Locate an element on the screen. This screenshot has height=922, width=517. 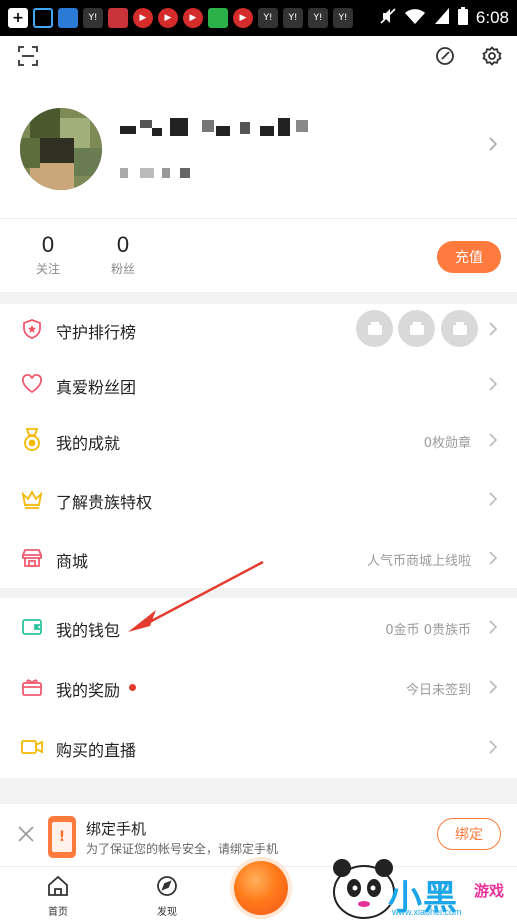
guard-rank-label: 守护排行榜 is located at coordinates (96, 332).